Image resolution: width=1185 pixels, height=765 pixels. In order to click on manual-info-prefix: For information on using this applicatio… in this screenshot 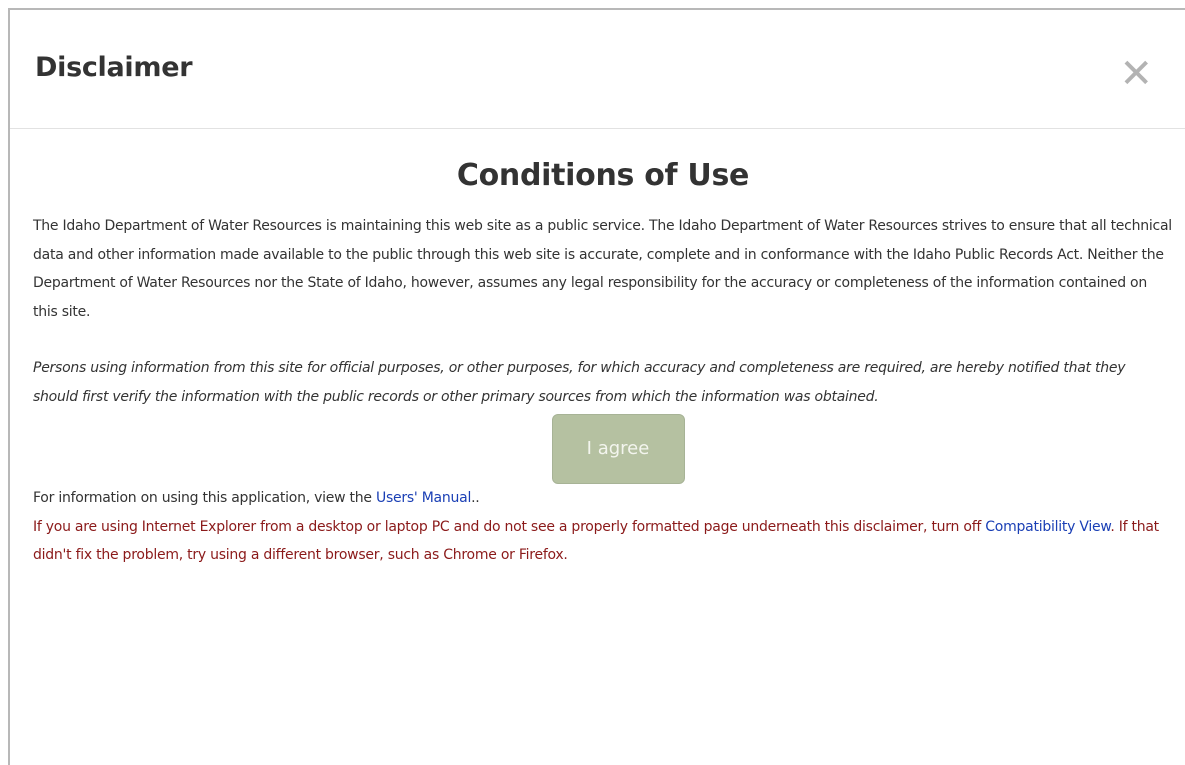, I will do `click(204, 498)`.